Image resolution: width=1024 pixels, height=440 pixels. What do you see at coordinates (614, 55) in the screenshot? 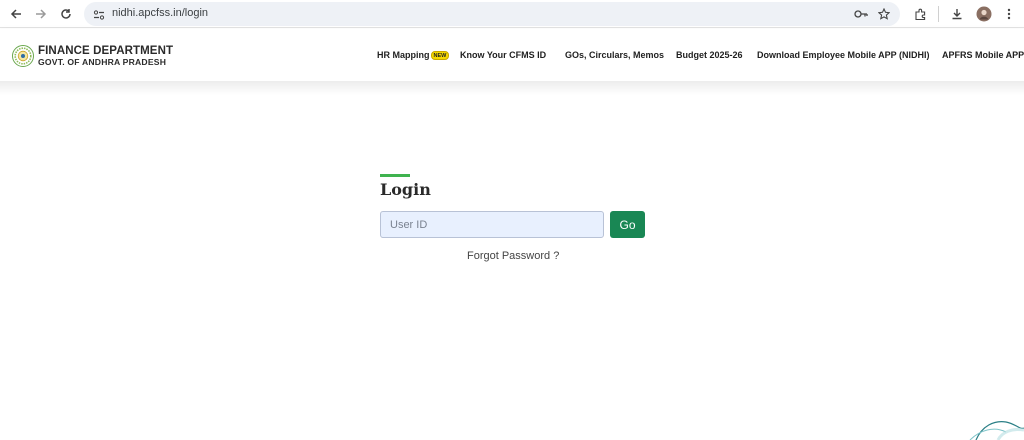
I see `nav-gos-circulars-memos: GOs, Circulars, Memos` at bounding box center [614, 55].